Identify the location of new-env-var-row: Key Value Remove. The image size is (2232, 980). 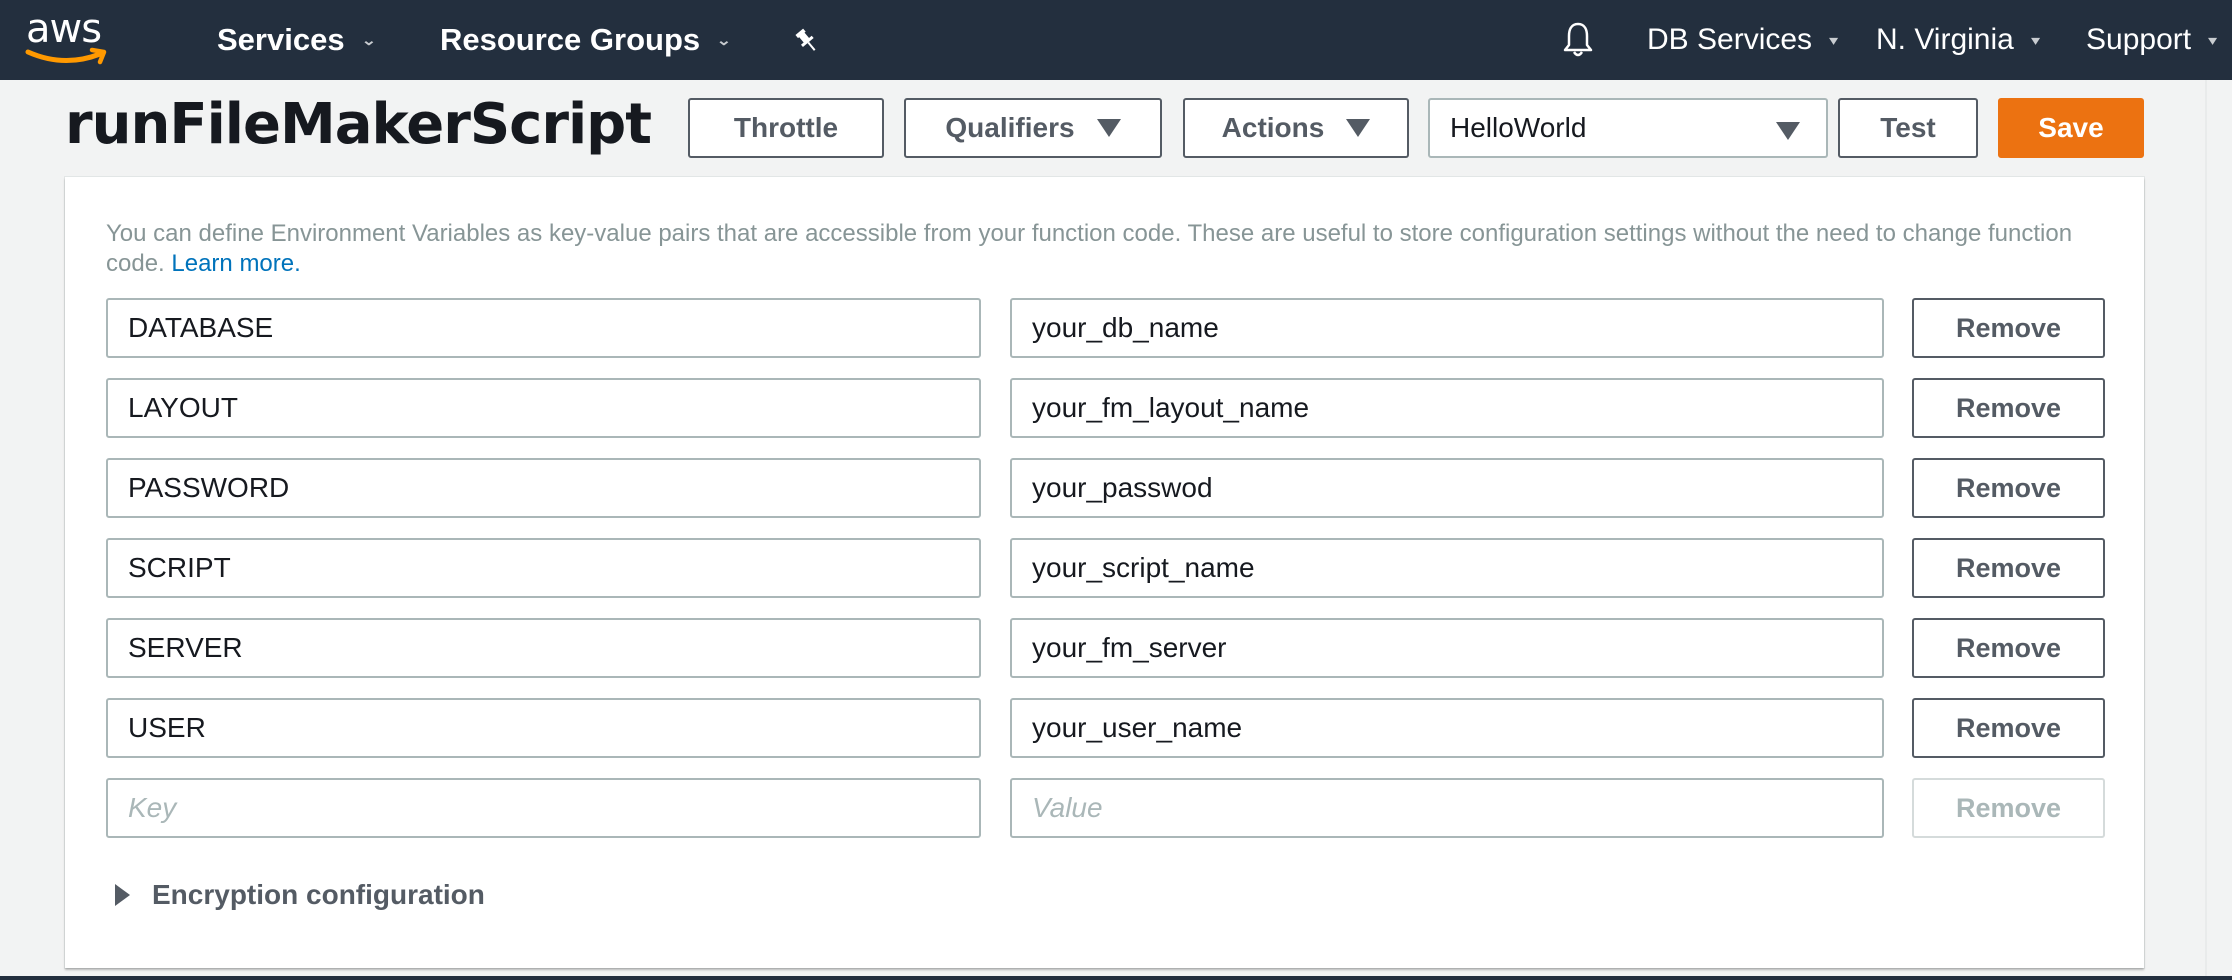
(1106, 808).